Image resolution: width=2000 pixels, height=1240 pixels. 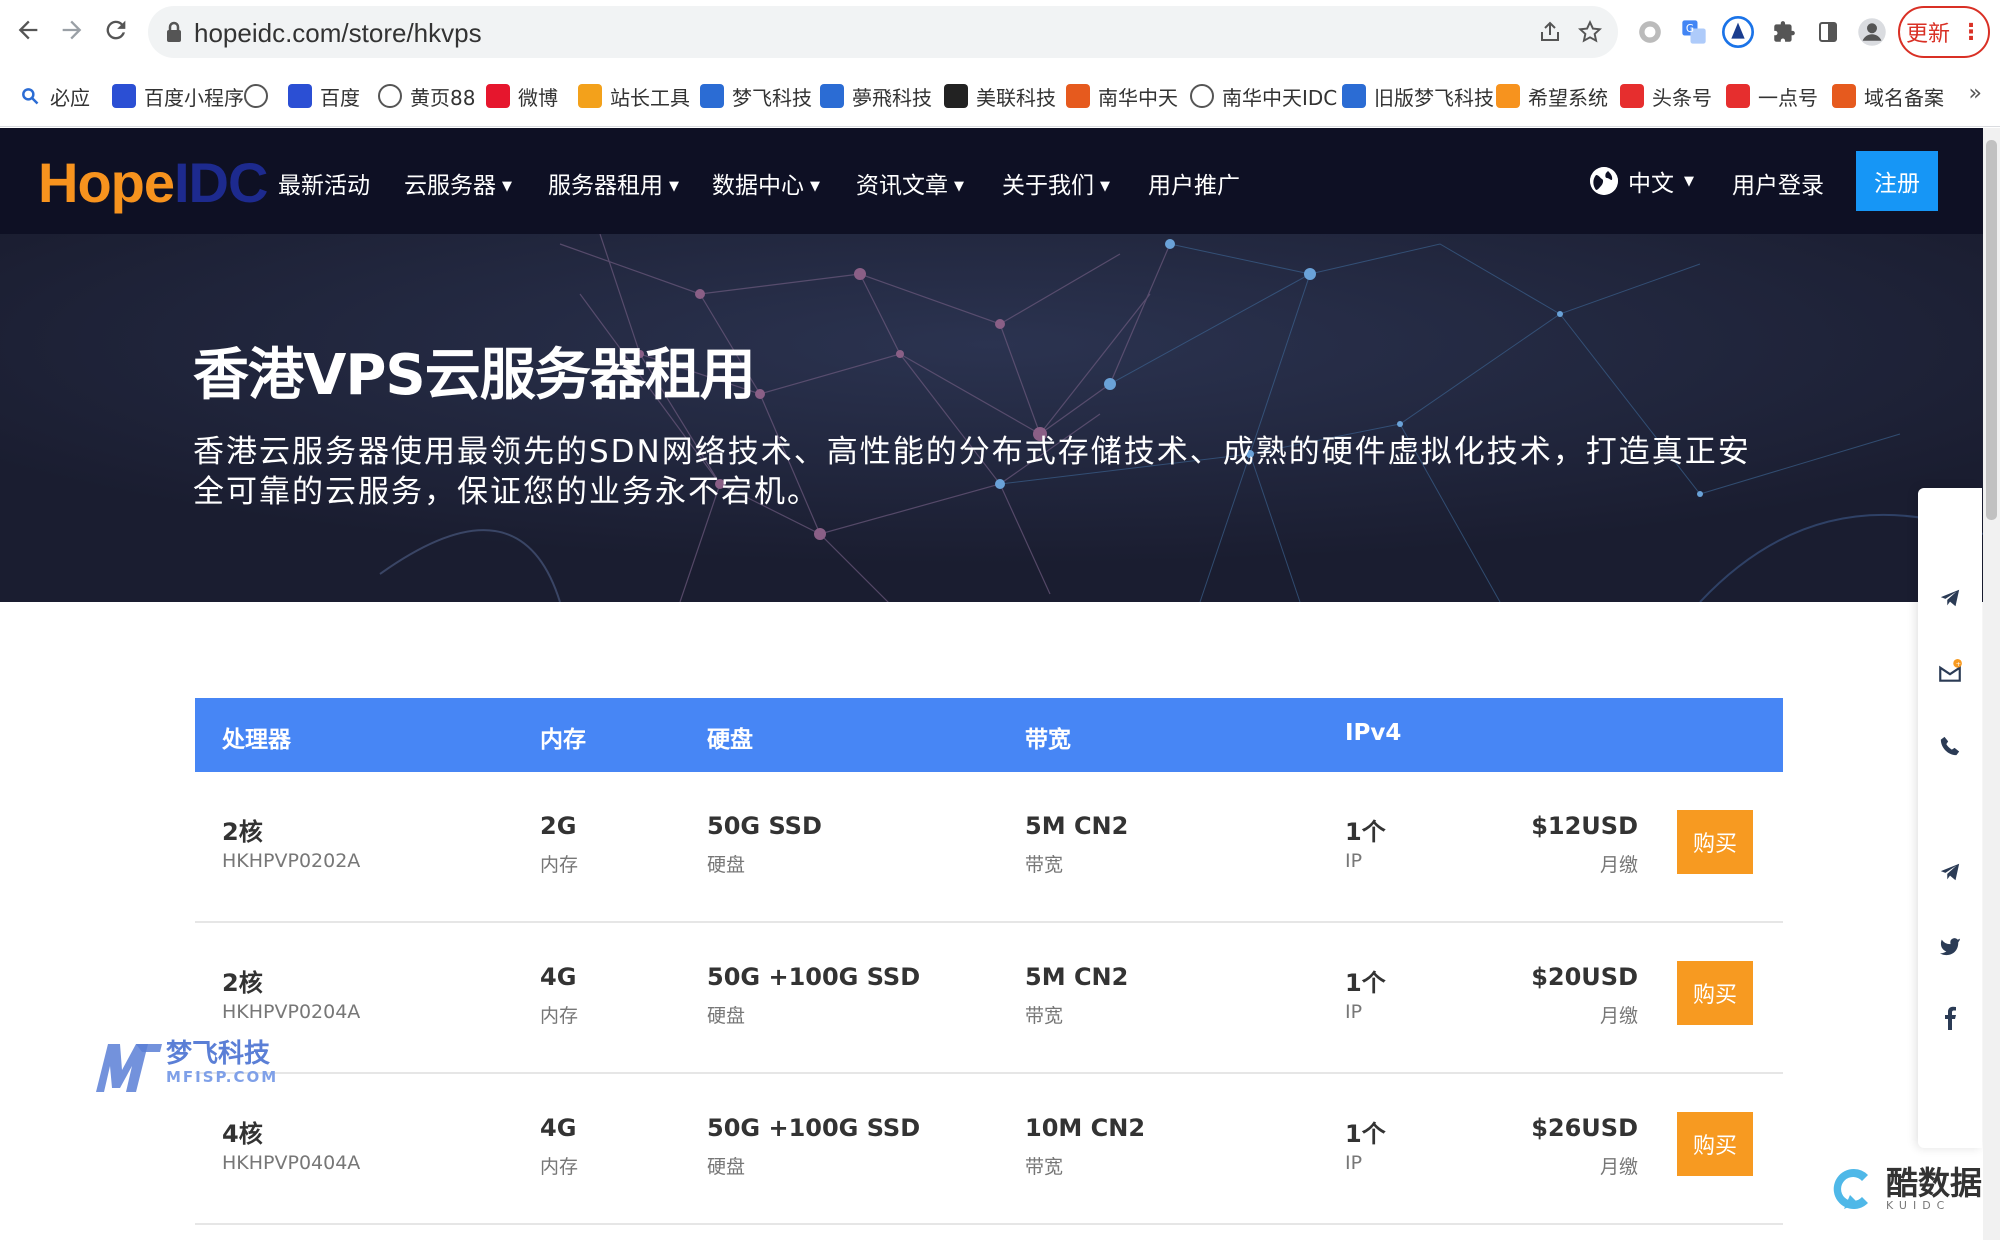 What do you see at coordinates (1738, 32) in the screenshot?
I see `account-circle-extension-icon` at bounding box center [1738, 32].